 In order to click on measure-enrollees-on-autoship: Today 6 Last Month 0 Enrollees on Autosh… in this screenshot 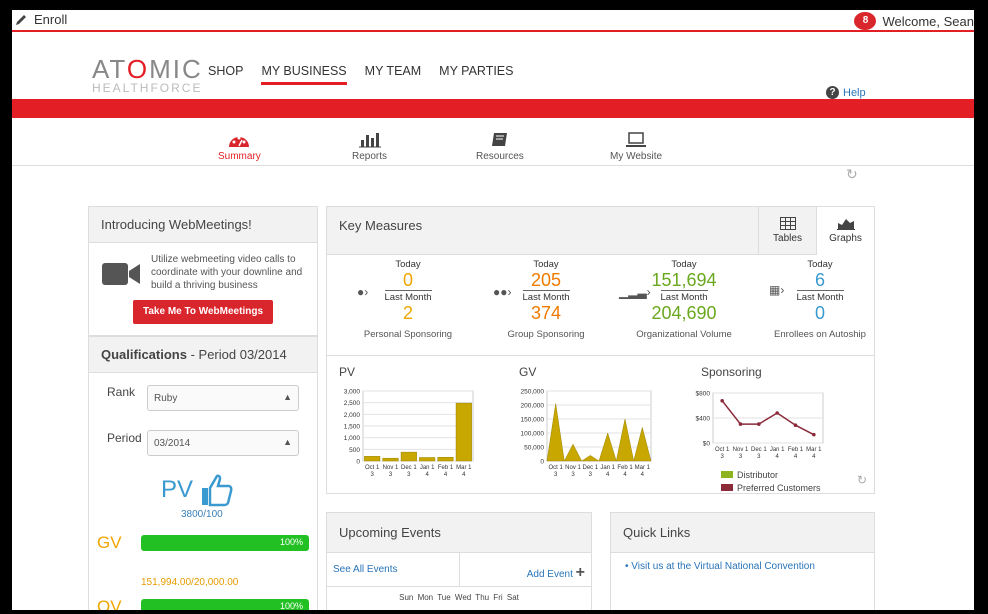, I will do `click(820, 299)`.